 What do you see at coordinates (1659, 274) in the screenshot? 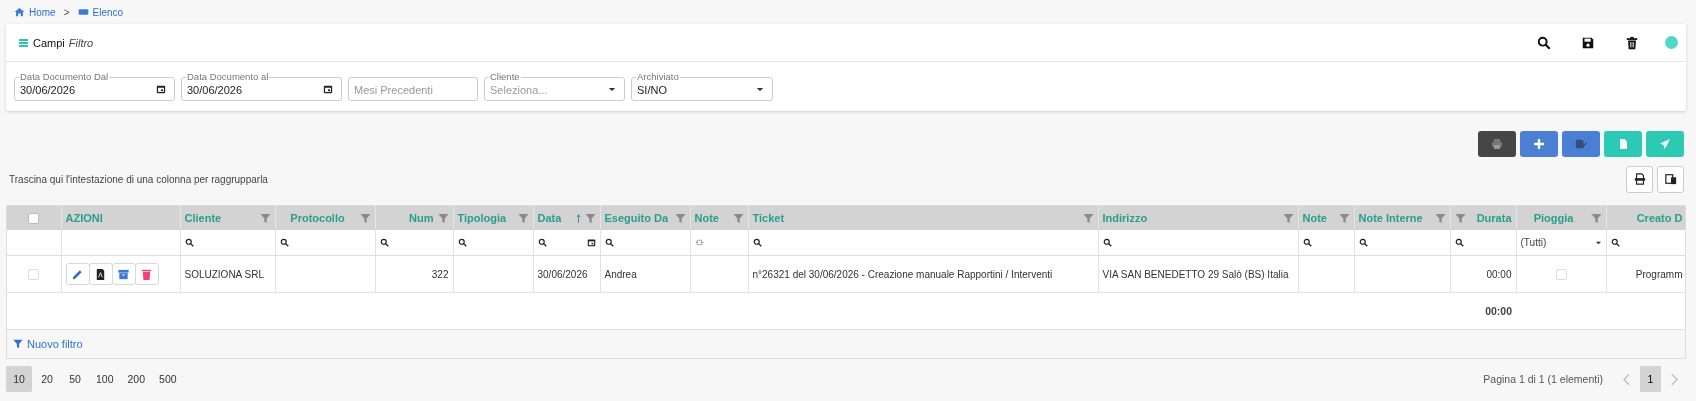
I see `table-cell: Programm` at bounding box center [1659, 274].